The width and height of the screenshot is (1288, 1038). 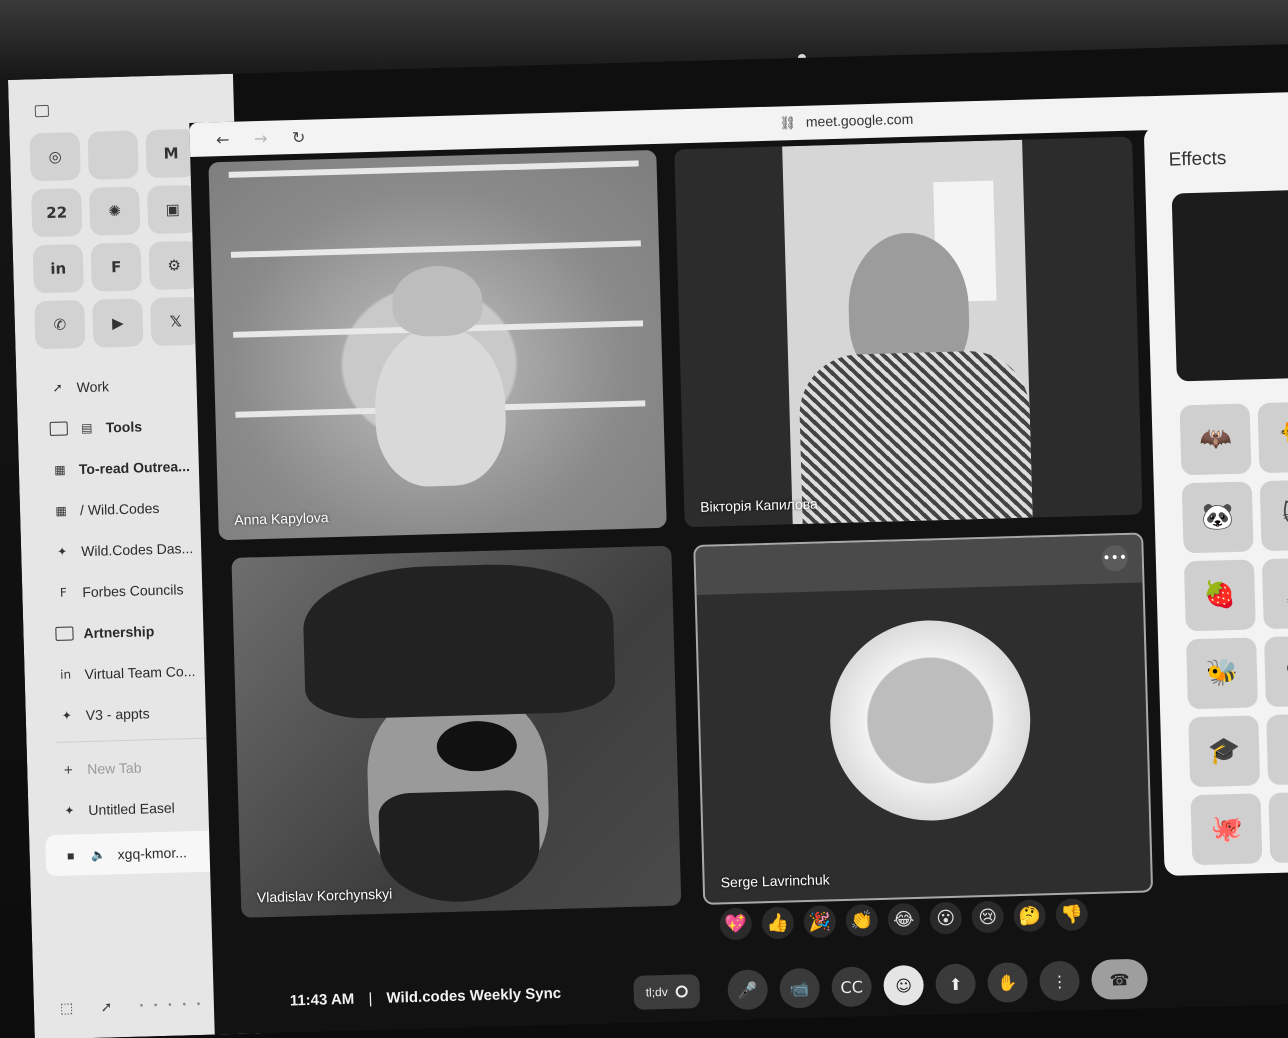 I want to click on present-button: ⬆, so click(x=956, y=984).